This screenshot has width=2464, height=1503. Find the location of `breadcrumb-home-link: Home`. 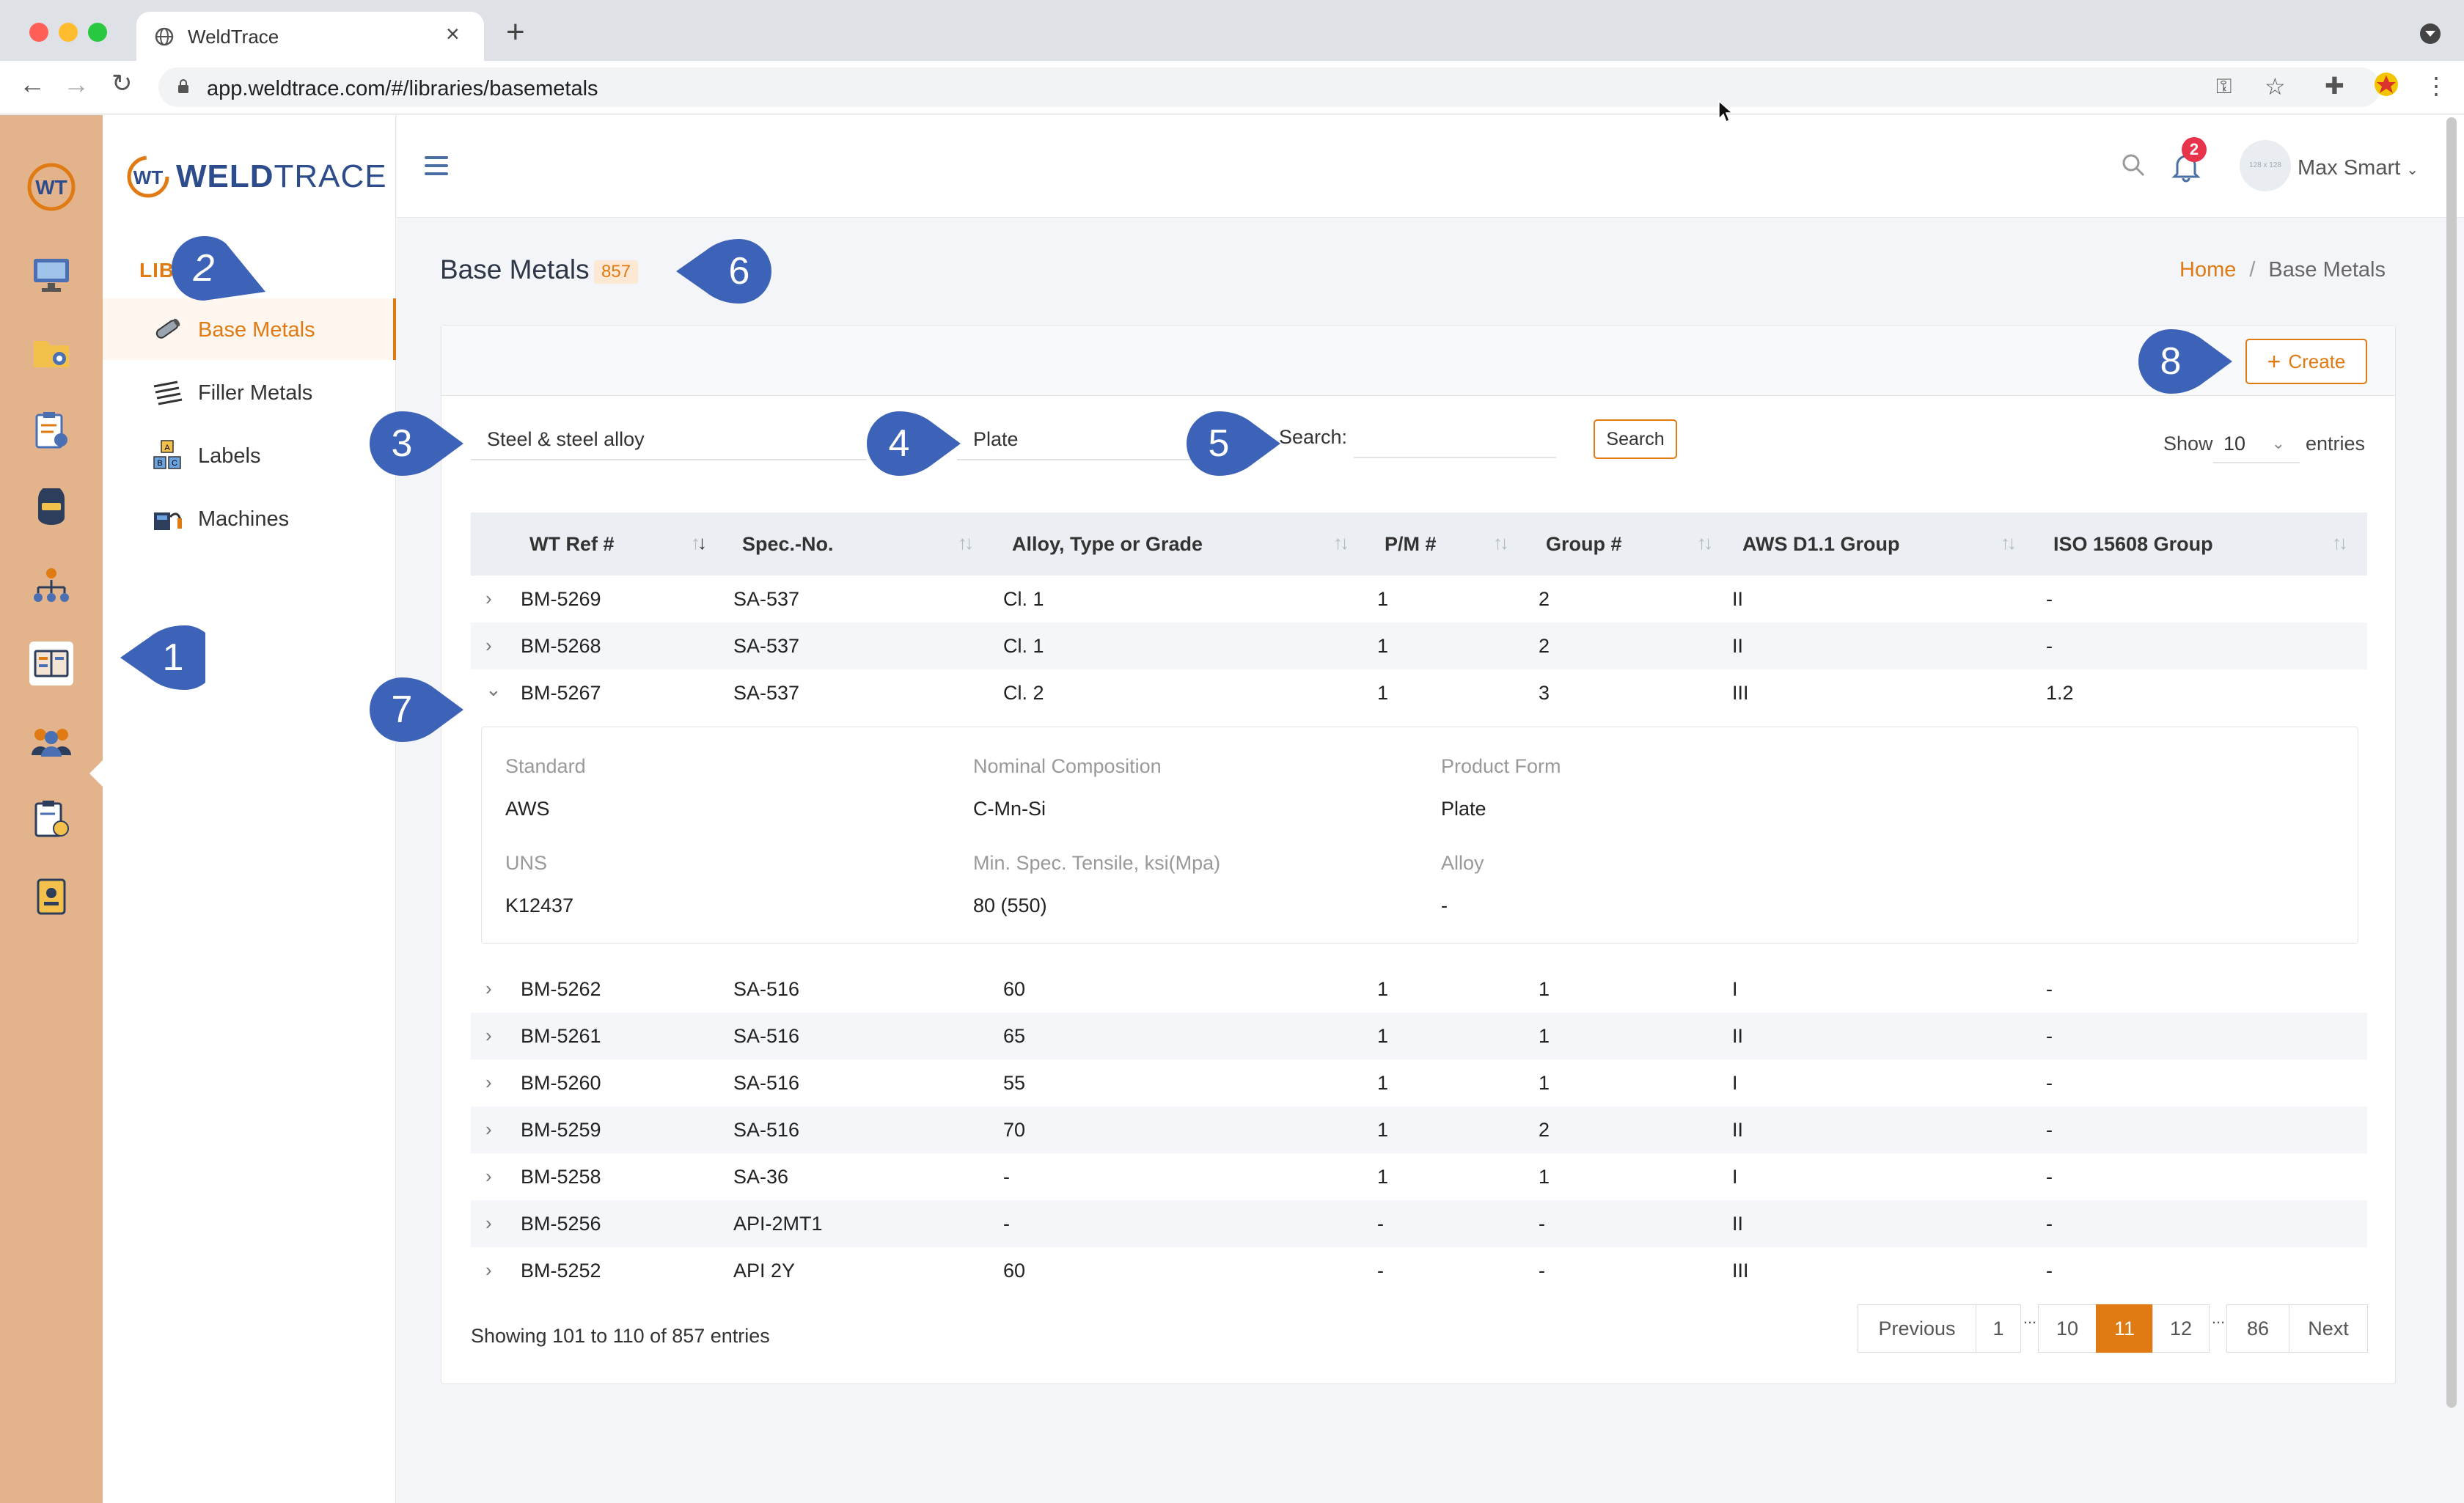

breadcrumb-home-link: Home is located at coordinates (2207, 270).